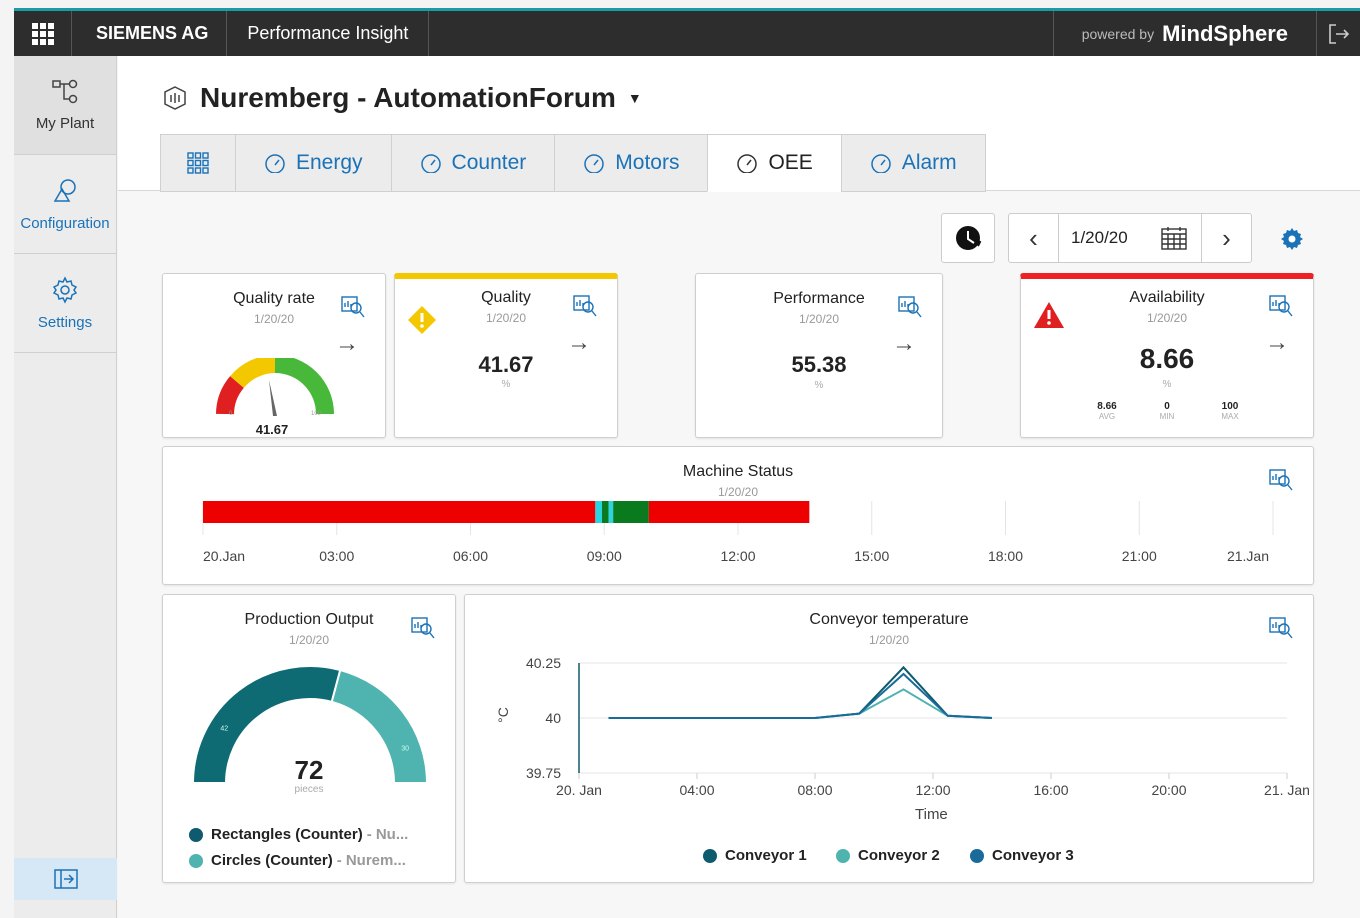  What do you see at coordinates (766, 855) in the screenshot?
I see `legend-label: Conveyor 1` at bounding box center [766, 855].